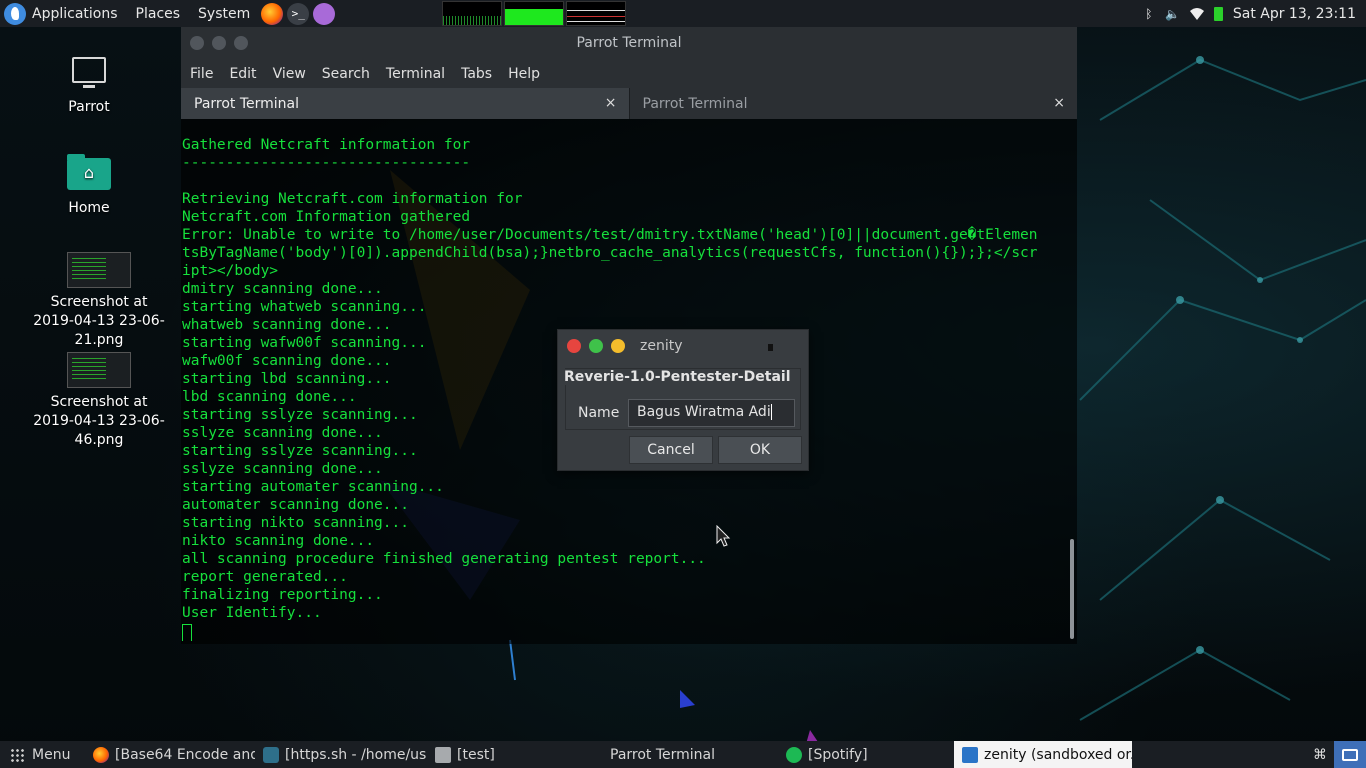  Describe the element at coordinates (760, 450) in the screenshot. I see `ok-button: OK` at that location.